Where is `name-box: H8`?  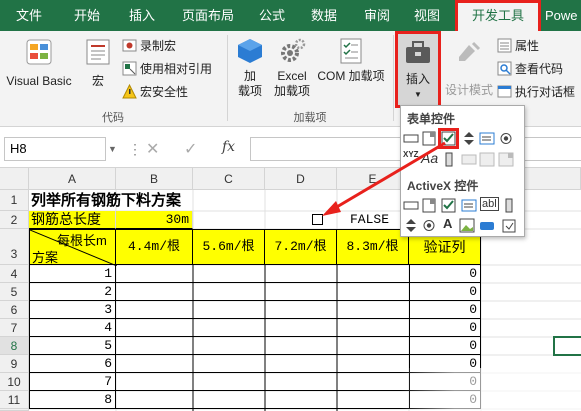
name-box: H8 is located at coordinates (55, 149).